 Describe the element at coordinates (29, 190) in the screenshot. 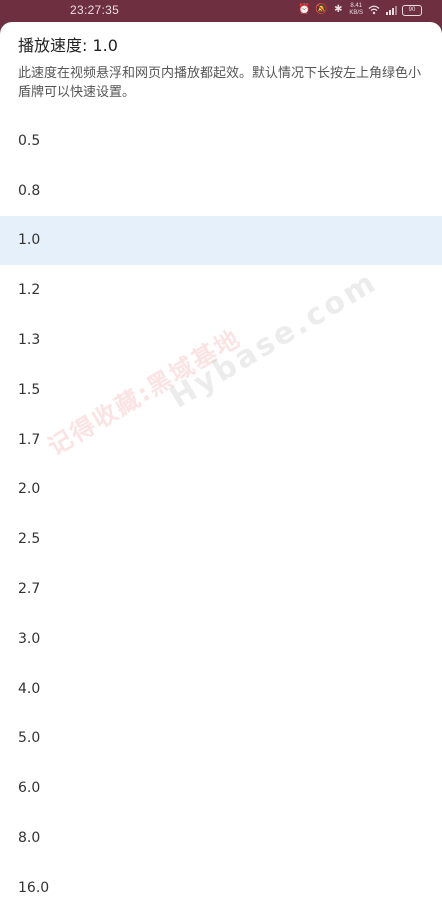

I see `speed-option-label: 0.8` at that location.